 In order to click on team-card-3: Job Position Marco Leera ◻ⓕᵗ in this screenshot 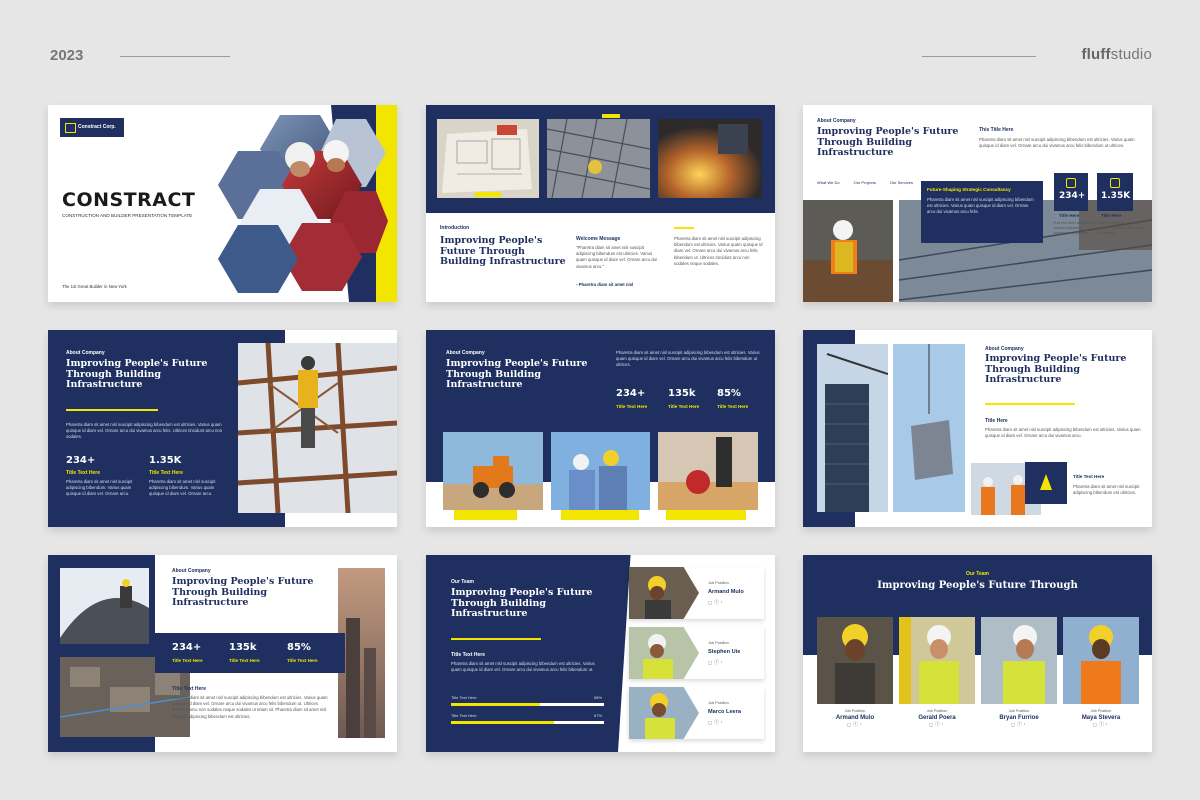, I will do `click(696, 713)`.